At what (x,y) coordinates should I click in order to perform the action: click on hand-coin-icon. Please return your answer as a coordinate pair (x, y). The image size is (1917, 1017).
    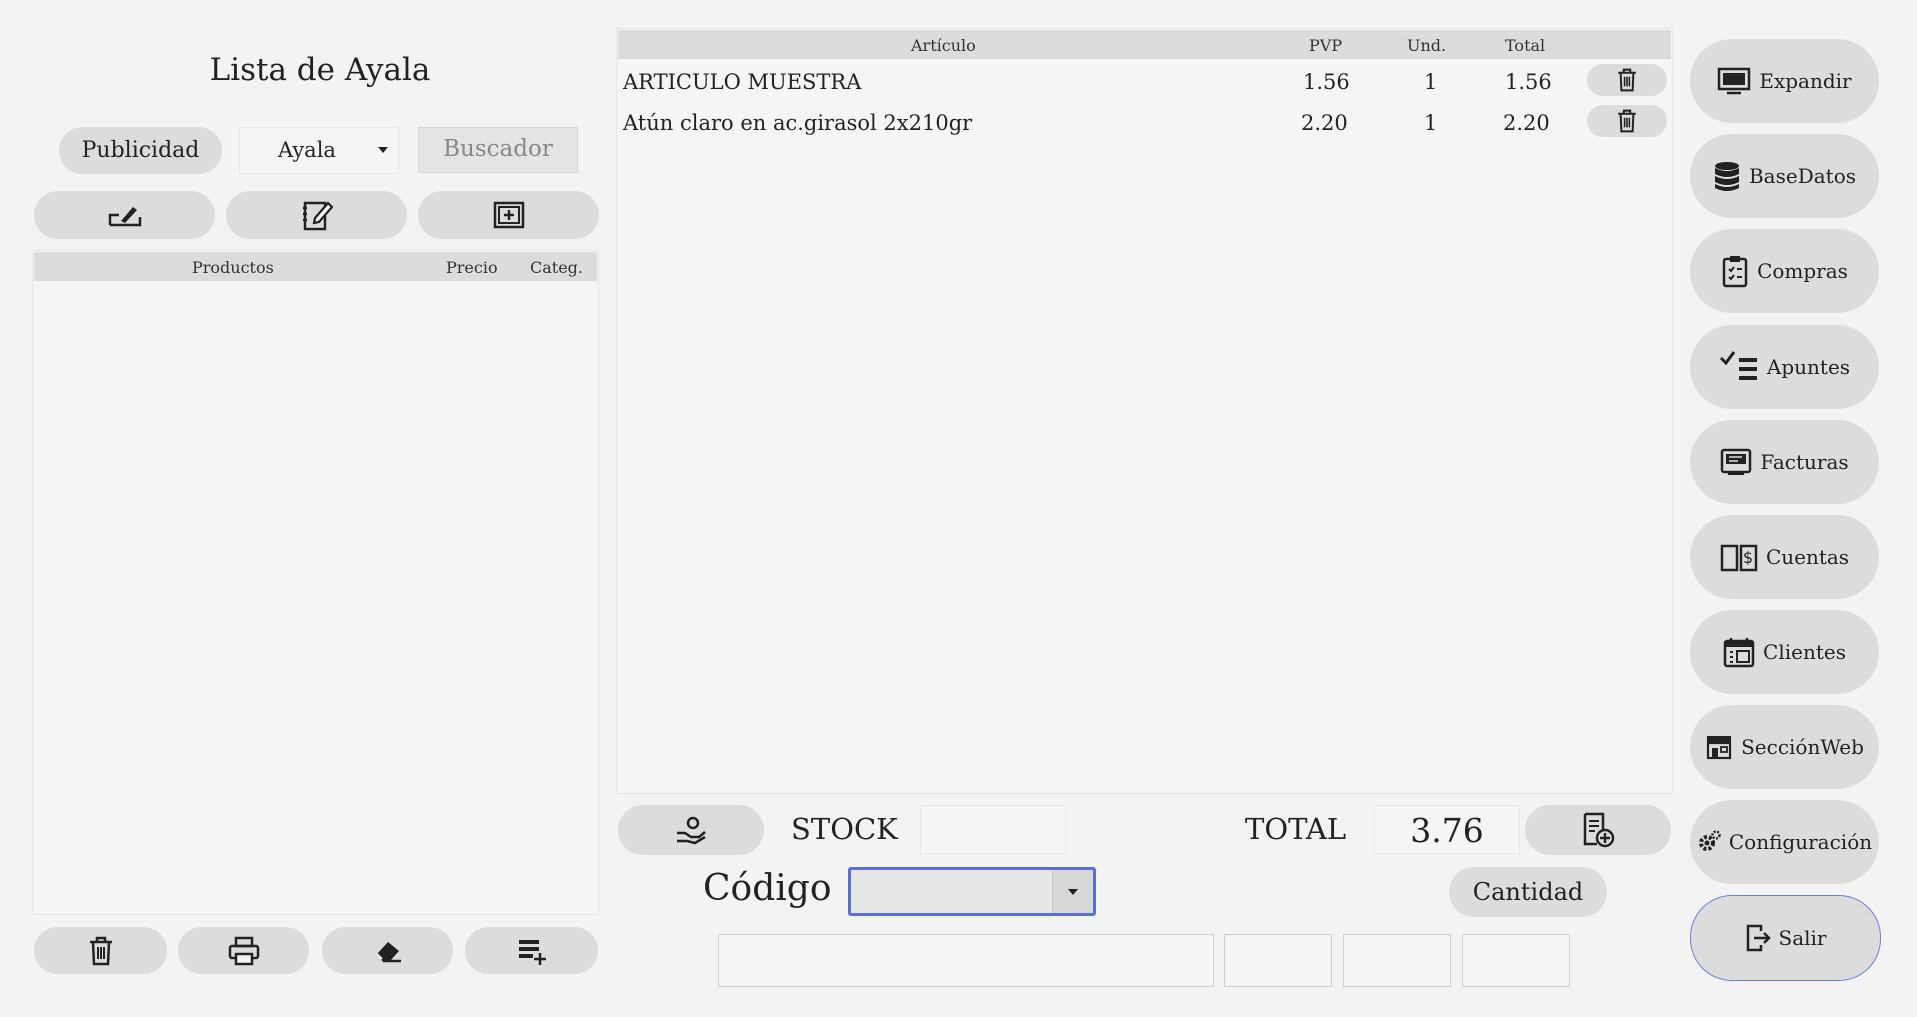
    Looking at the image, I should click on (691, 830).